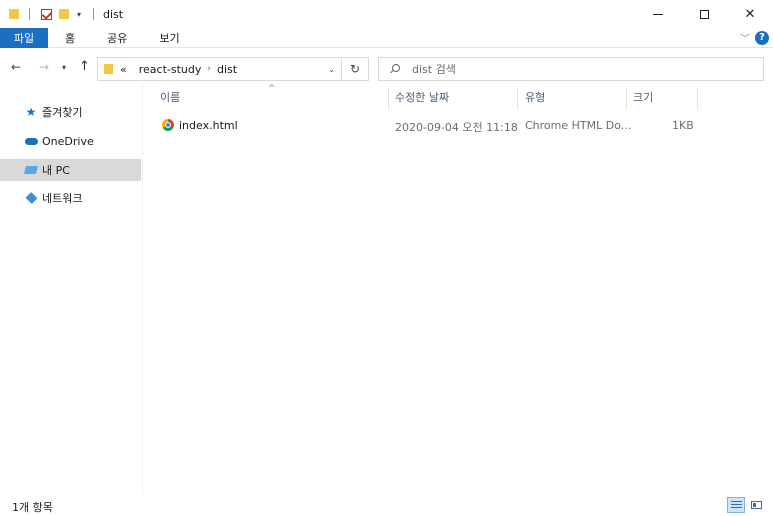 This screenshot has width=773, height=516. What do you see at coordinates (168, 38) in the screenshot?
I see `tab-view: 보기` at bounding box center [168, 38].